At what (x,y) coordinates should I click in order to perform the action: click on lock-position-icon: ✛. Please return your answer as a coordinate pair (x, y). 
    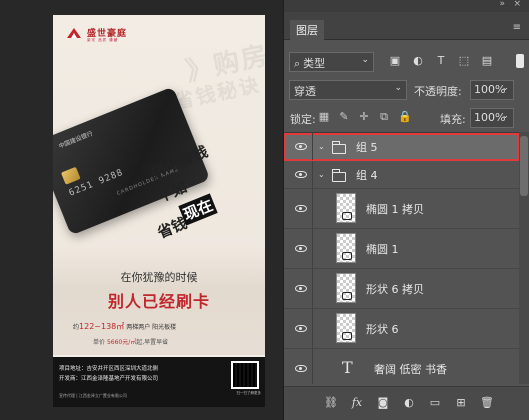
    Looking at the image, I should click on (364, 117).